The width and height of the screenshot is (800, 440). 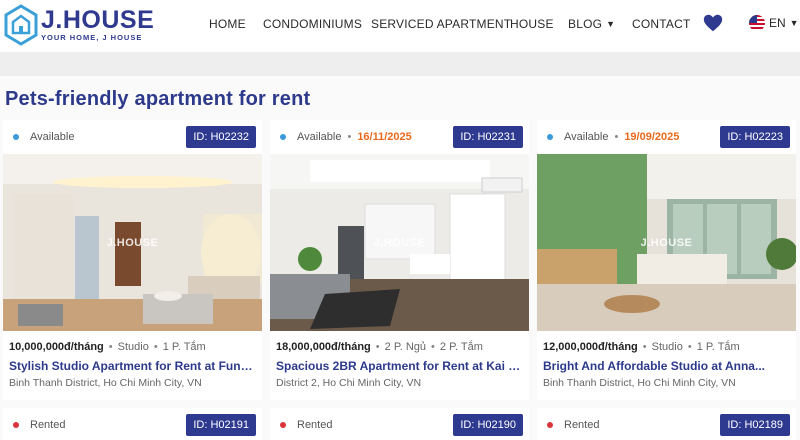 I want to click on listing-baths: 2 P. Tắm, so click(x=461, y=347).